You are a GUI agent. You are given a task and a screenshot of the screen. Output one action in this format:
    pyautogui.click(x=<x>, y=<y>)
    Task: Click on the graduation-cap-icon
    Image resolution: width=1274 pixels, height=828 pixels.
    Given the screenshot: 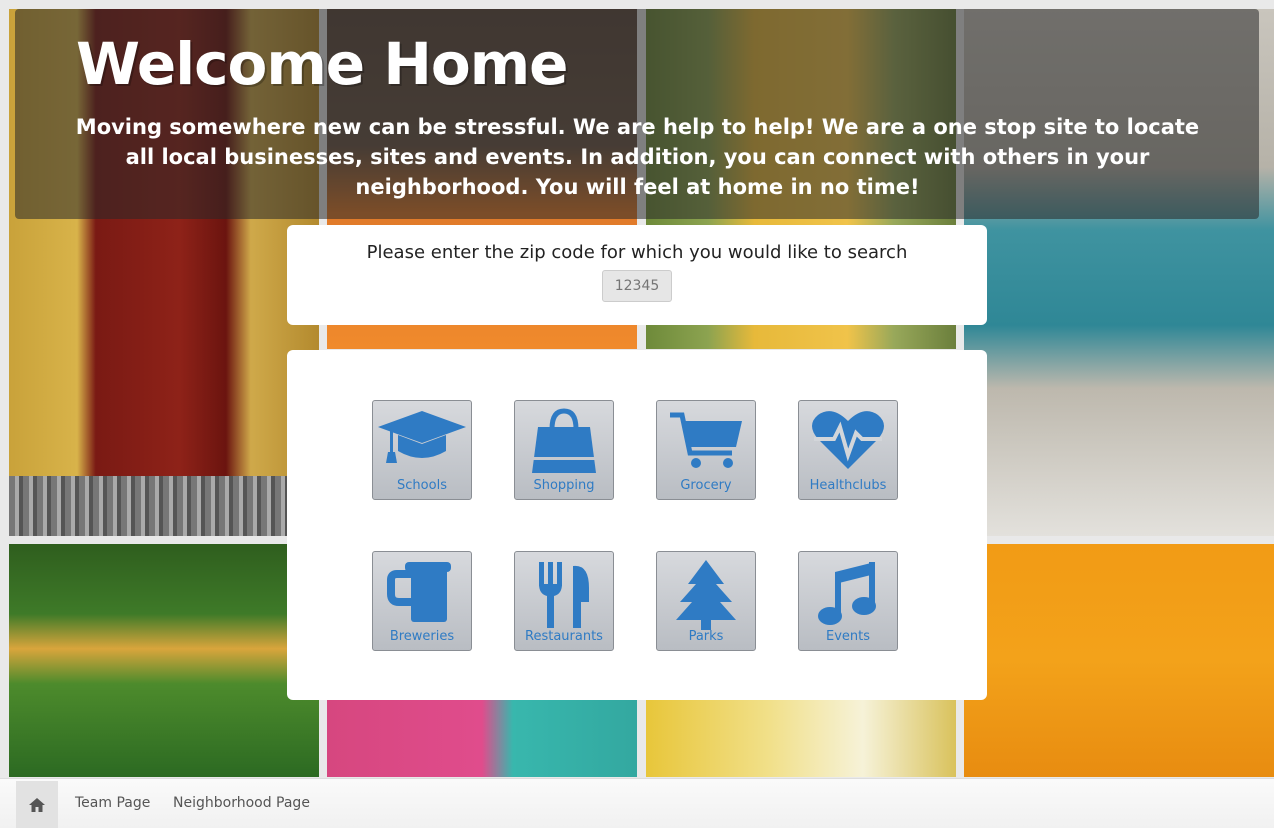 What is the action you would take?
    pyautogui.click(x=422, y=437)
    